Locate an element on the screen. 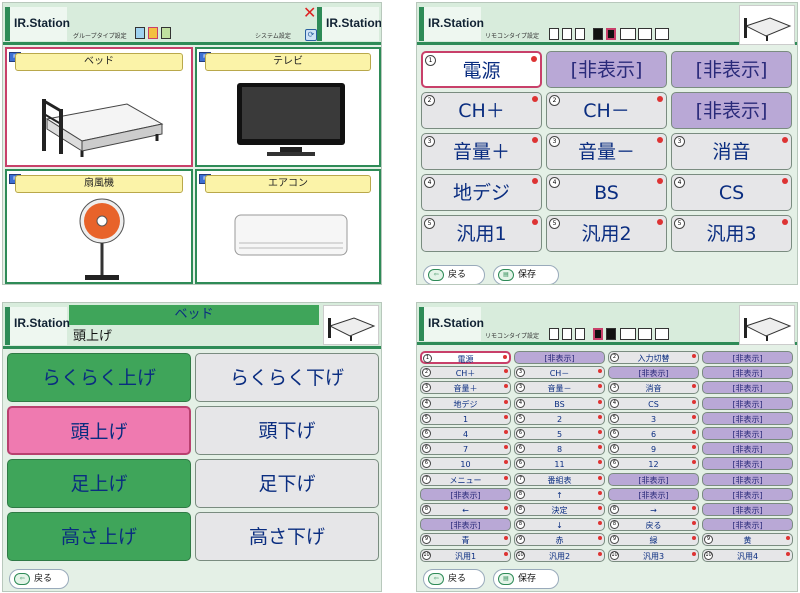  remote-button: 6 11 is located at coordinates (559, 464).